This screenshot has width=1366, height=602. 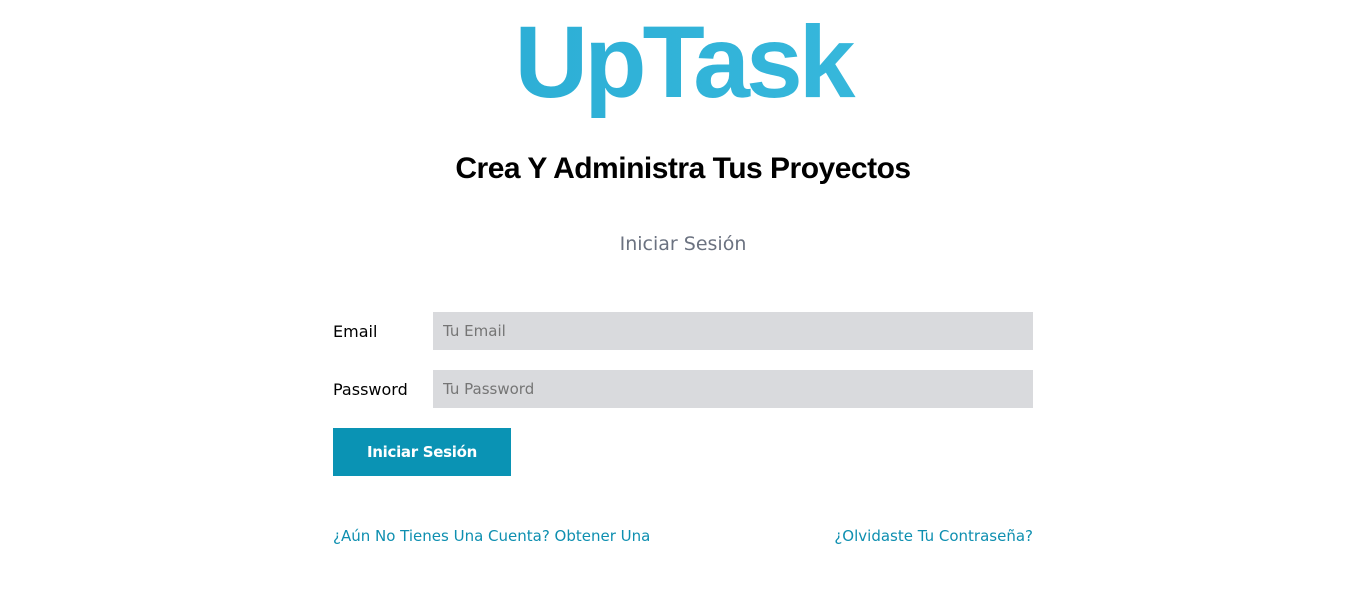 What do you see at coordinates (370, 389) in the screenshot?
I see `password-label: Password` at bounding box center [370, 389].